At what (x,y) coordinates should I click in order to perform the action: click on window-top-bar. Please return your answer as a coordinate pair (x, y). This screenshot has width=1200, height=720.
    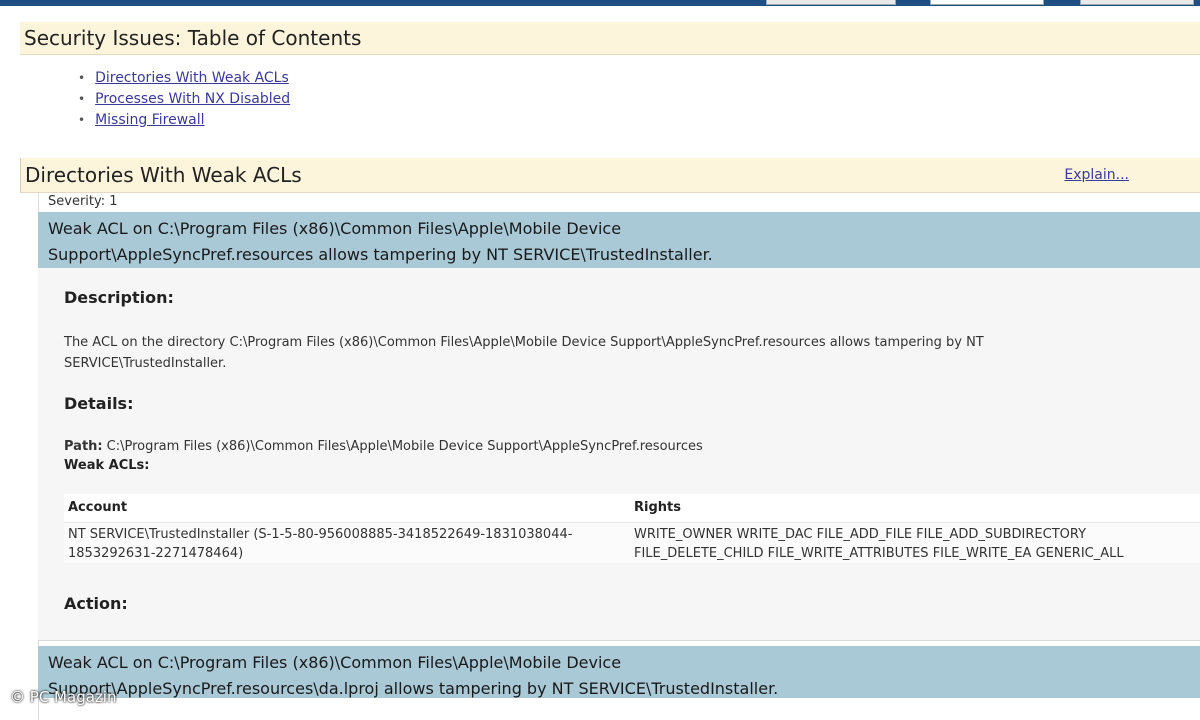
    Looking at the image, I should click on (600, 3).